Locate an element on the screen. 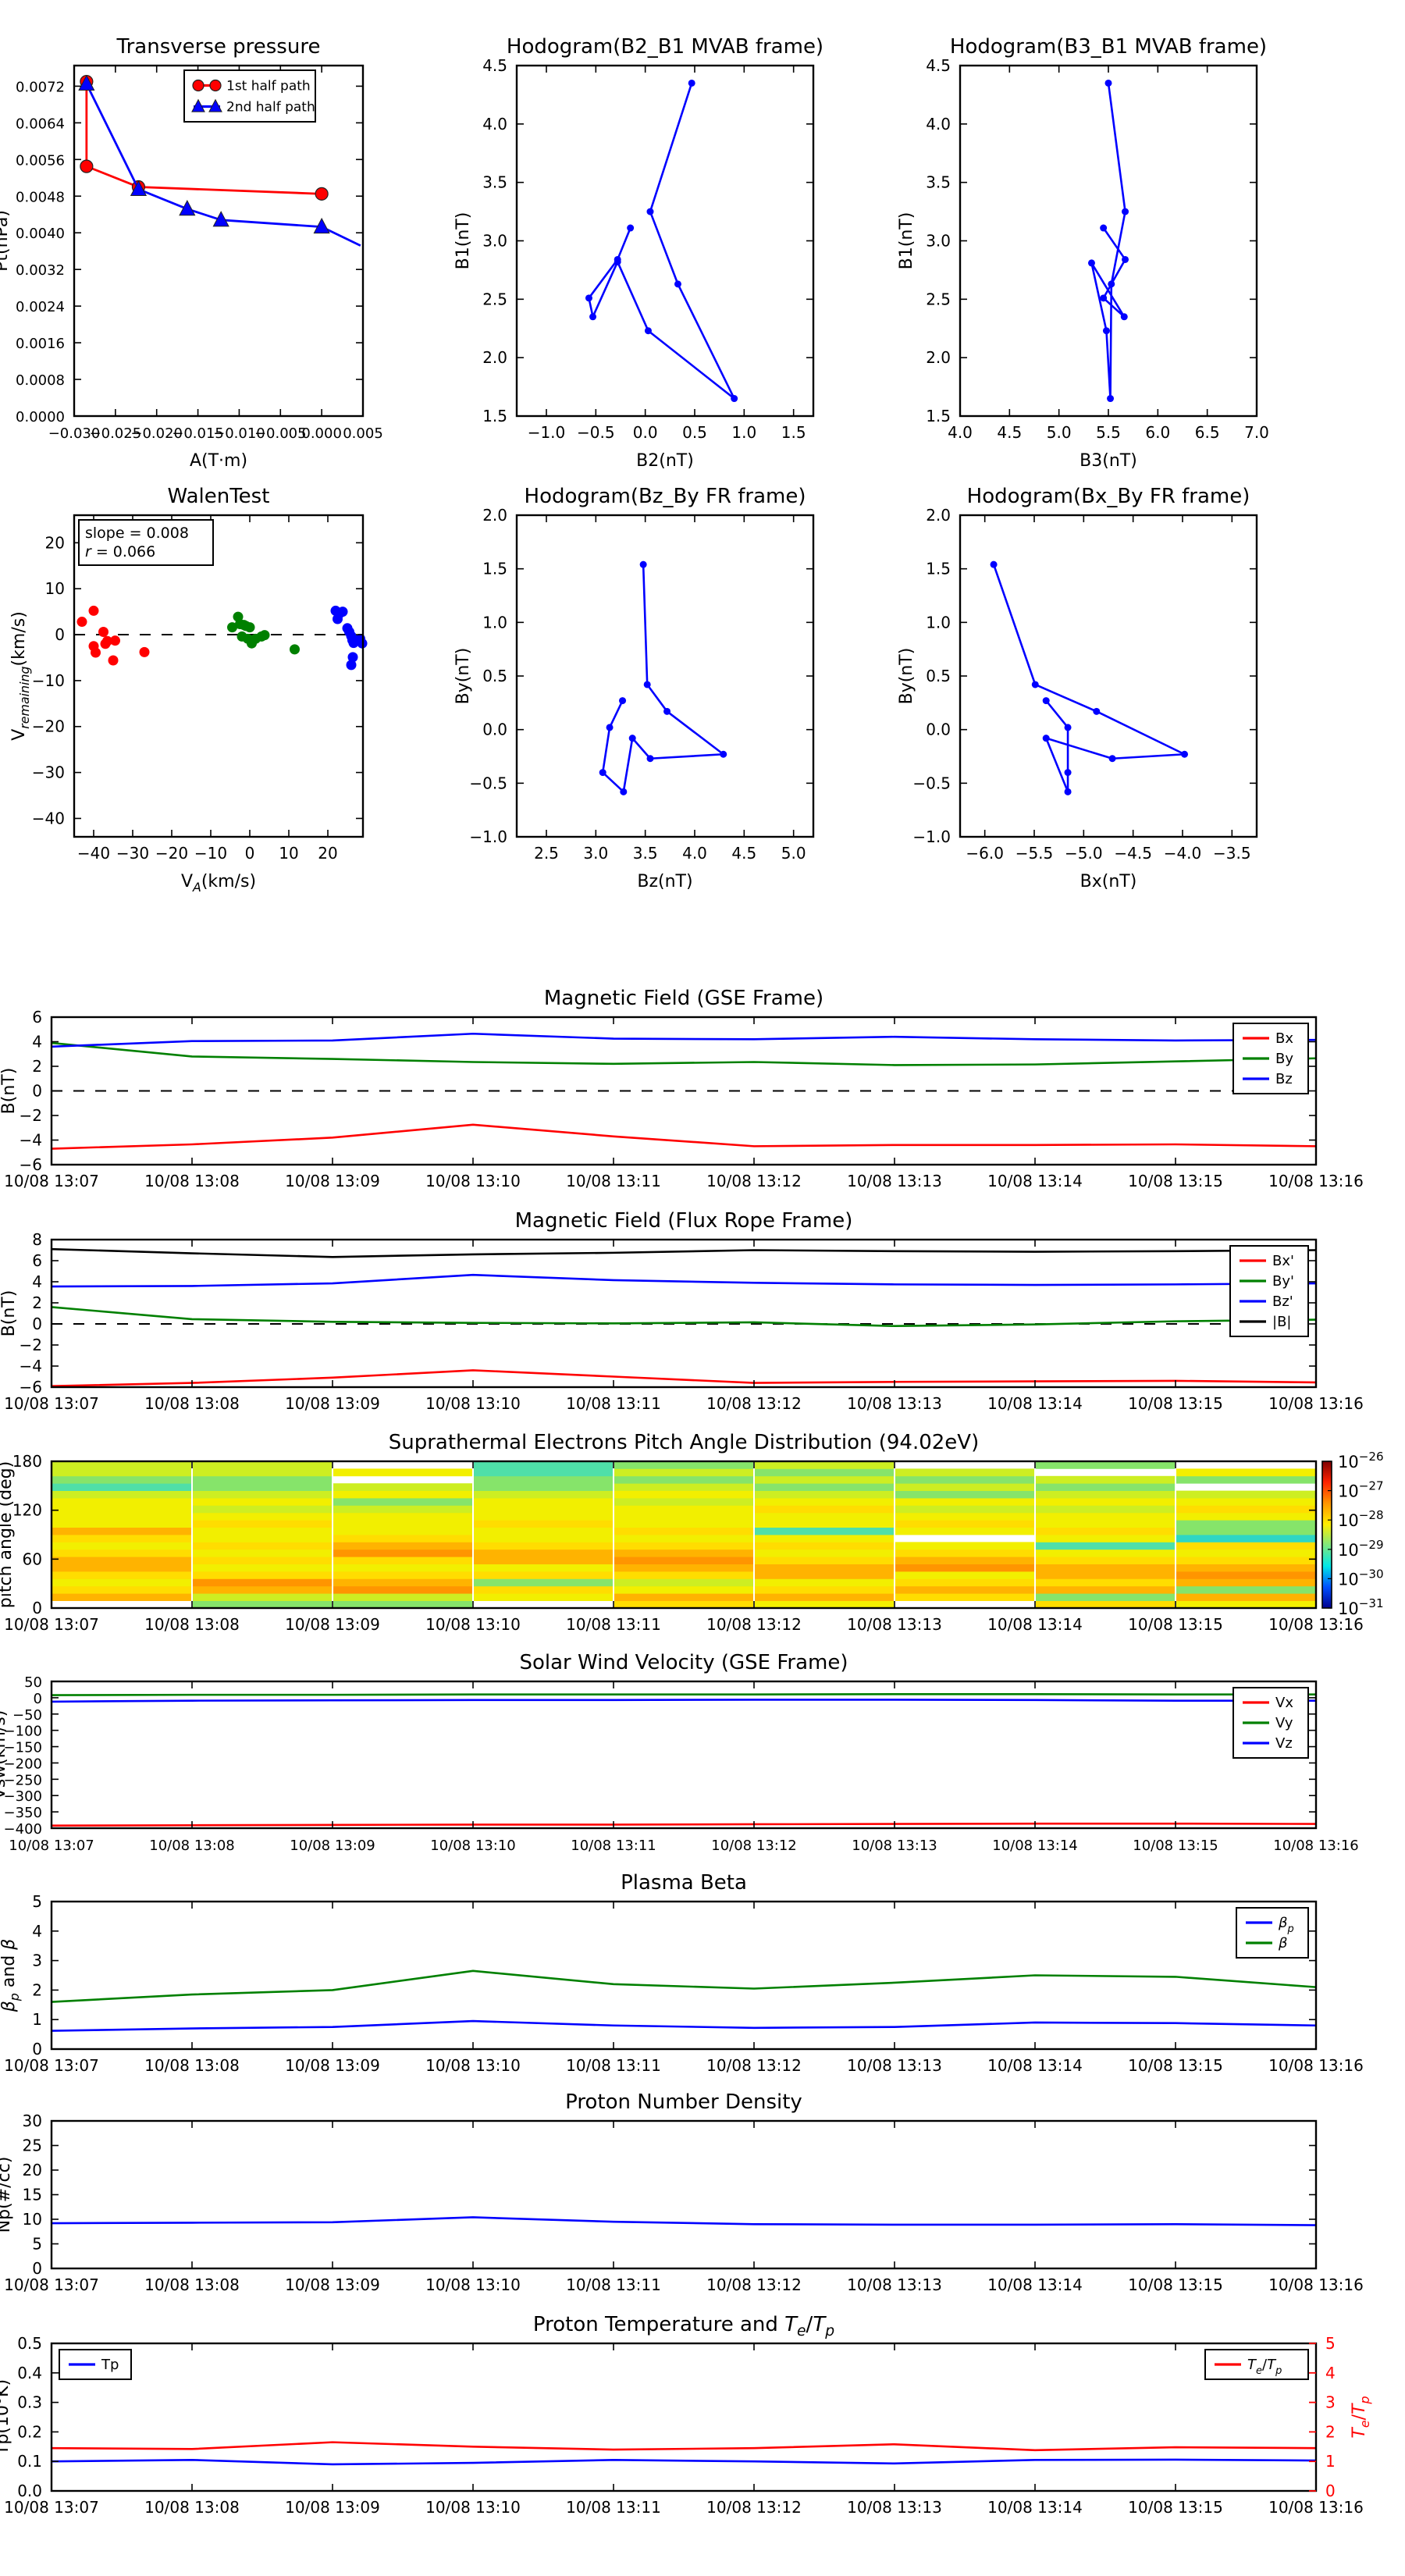  transverse-pressure-xtick: −0.005 is located at coordinates (280, 434).